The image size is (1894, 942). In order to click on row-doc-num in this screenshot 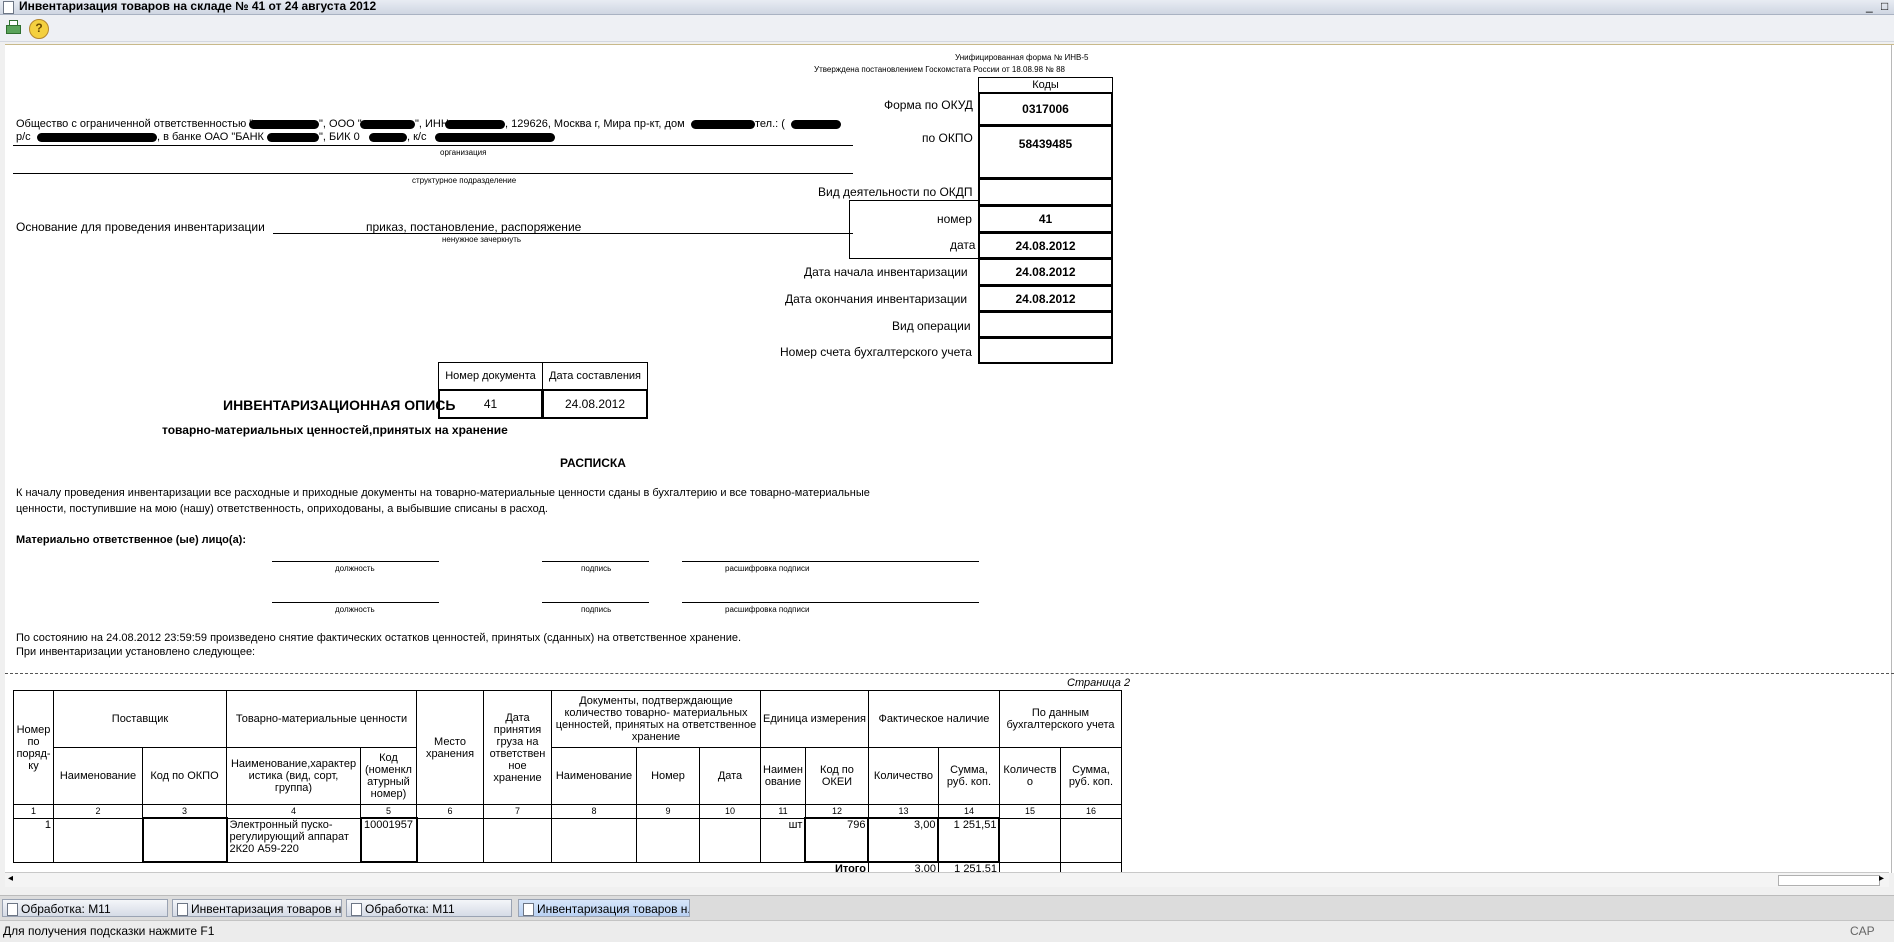, I will do `click(668, 840)`.